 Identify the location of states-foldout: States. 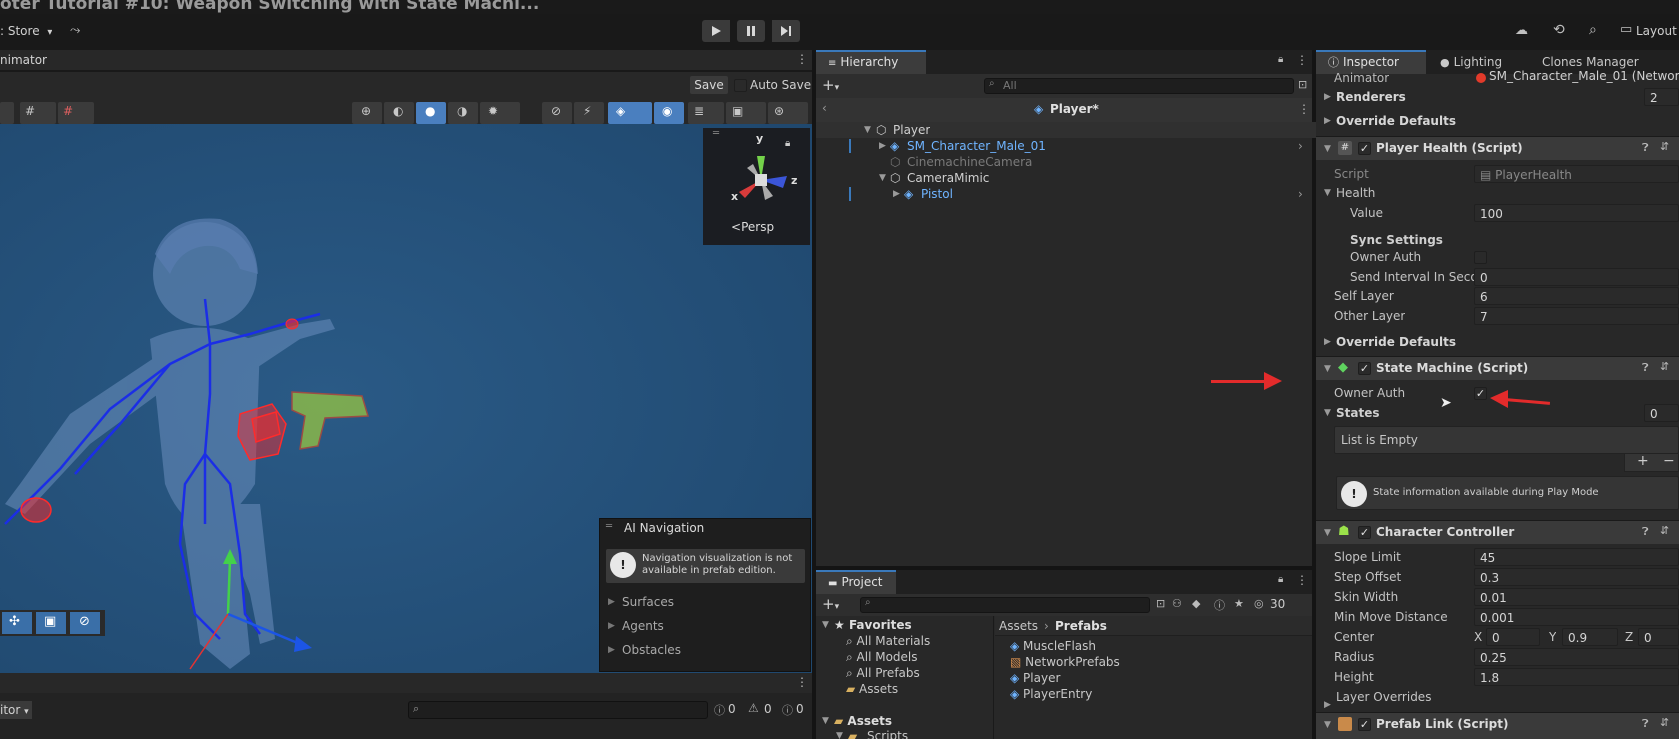
(1358, 413).